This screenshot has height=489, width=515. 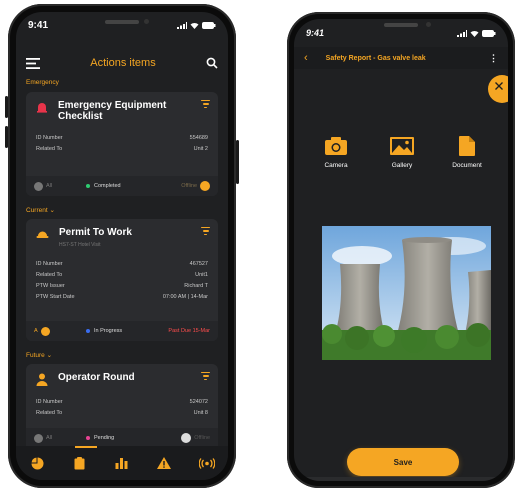 I want to click on pie-chart-icon, so click(x=37, y=463).